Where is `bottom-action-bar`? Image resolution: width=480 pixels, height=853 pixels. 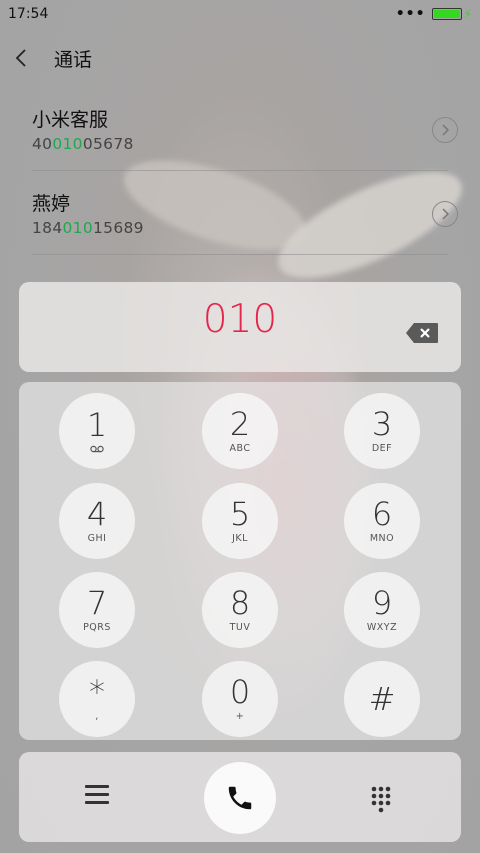
bottom-action-bar is located at coordinates (240, 797).